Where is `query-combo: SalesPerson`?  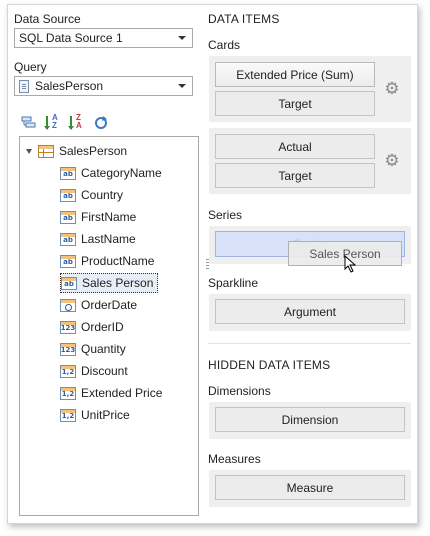 query-combo: SalesPerson is located at coordinates (103, 86).